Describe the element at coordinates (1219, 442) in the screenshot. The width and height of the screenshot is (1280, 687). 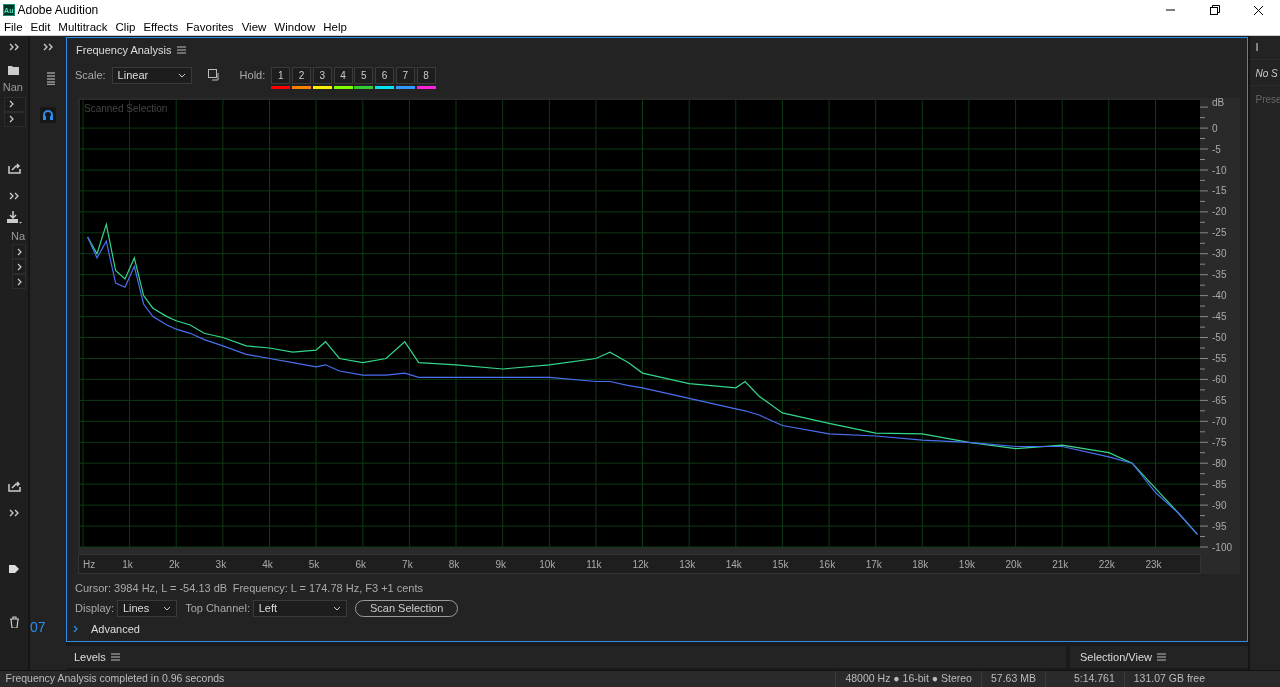
I see `axis-label: -75` at that location.